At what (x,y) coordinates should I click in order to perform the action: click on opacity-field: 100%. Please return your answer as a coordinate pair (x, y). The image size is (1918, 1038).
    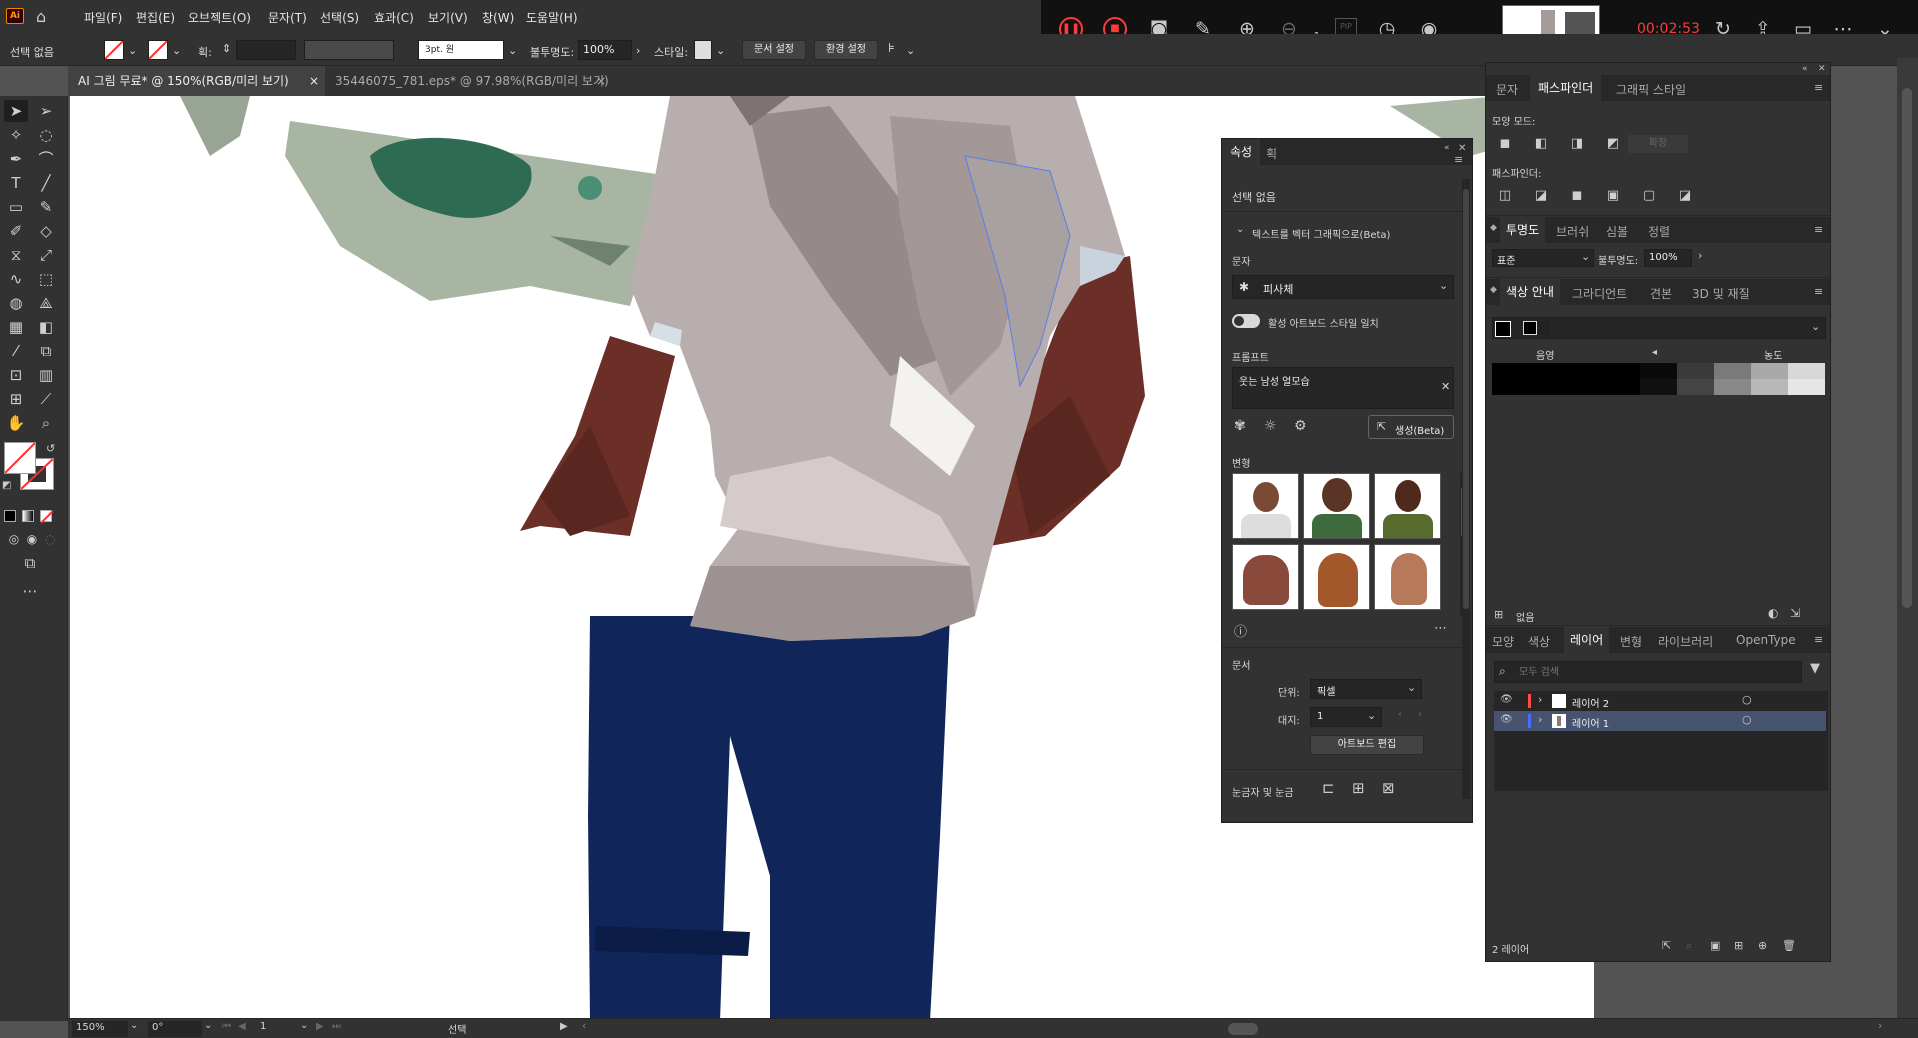
    Looking at the image, I should click on (605, 50).